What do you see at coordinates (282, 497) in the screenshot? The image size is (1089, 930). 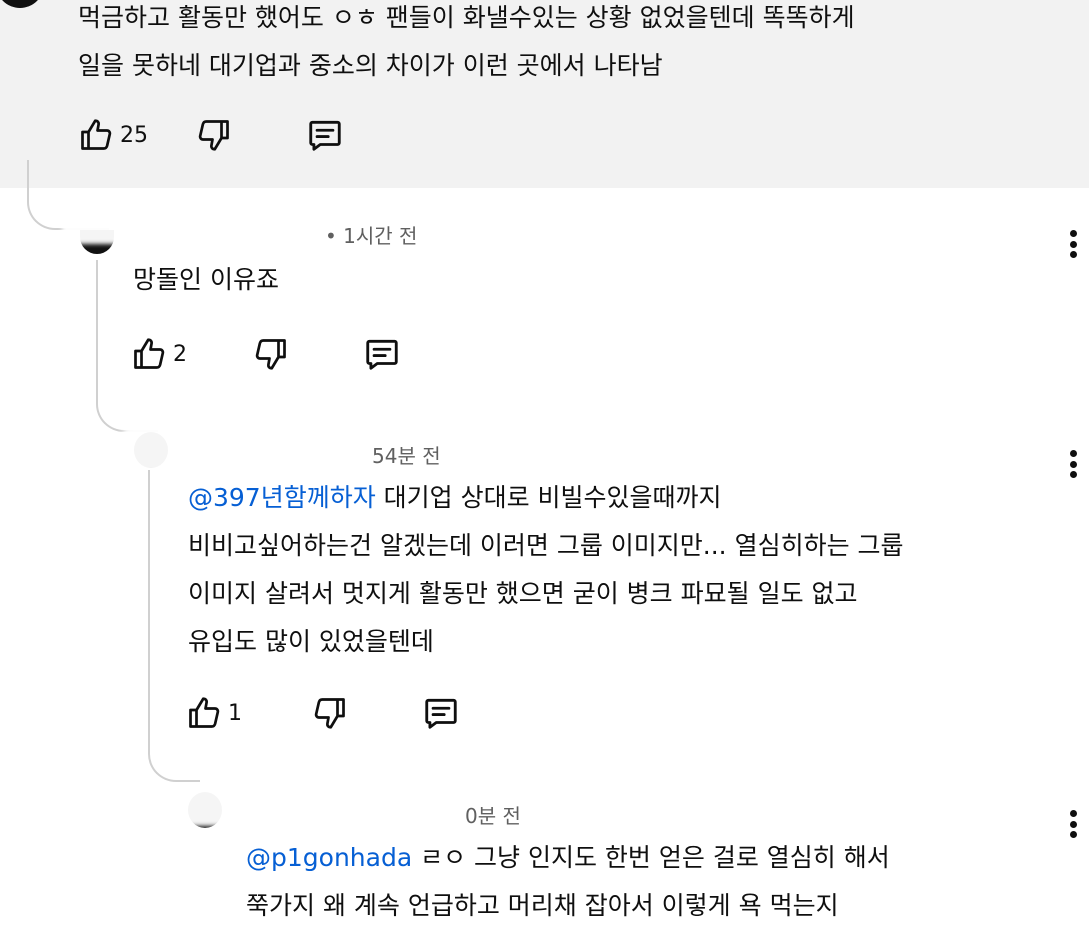 I see `mention-link: @397년함께하자` at bounding box center [282, 497].